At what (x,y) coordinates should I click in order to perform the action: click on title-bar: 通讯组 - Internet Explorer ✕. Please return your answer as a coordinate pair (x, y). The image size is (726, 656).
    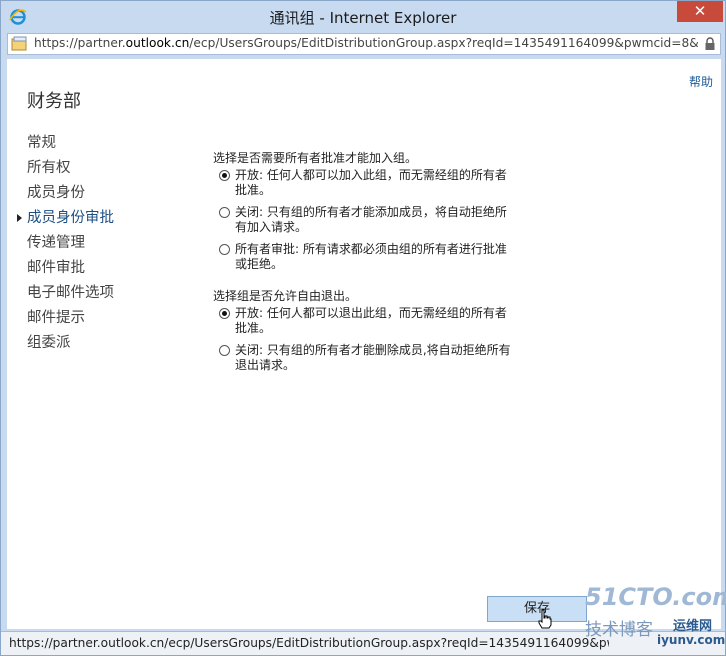
    Looking at the image, I should click on (363, 17).